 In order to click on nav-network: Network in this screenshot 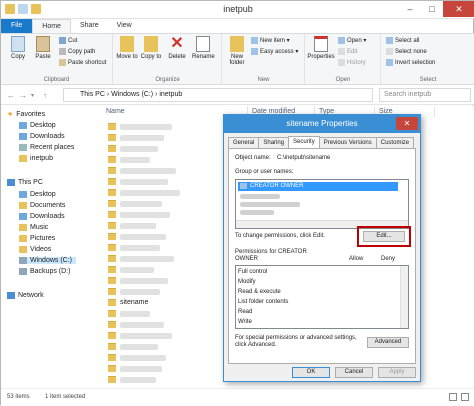, I will do `click(25, 295)`.